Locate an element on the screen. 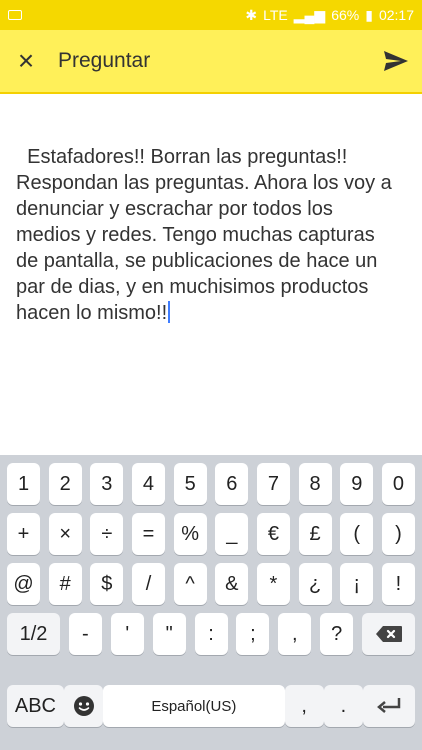 Image resolution: width=422 pixels, height=750 pixels. key-asterisk: * is located at coordinates (273, 584).